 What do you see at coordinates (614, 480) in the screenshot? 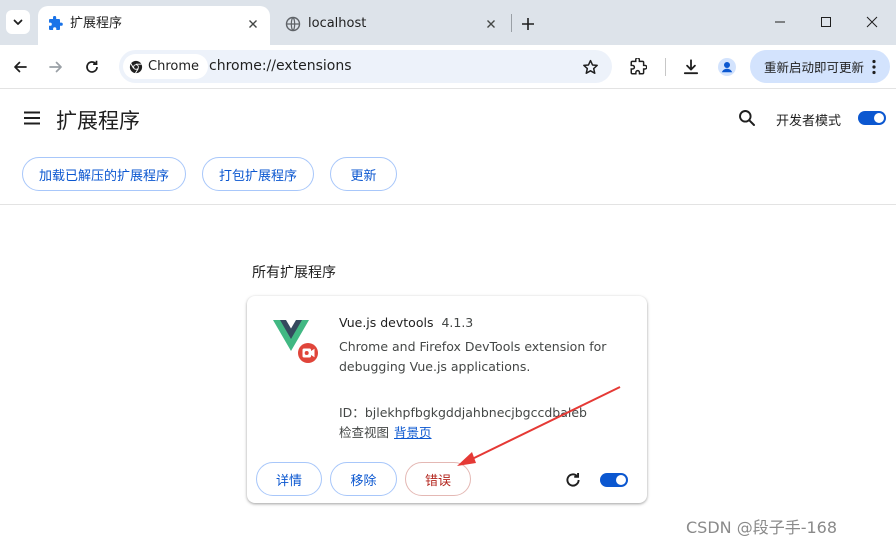
I see `extension-enable-toggle` at bounding box center [614, 480].